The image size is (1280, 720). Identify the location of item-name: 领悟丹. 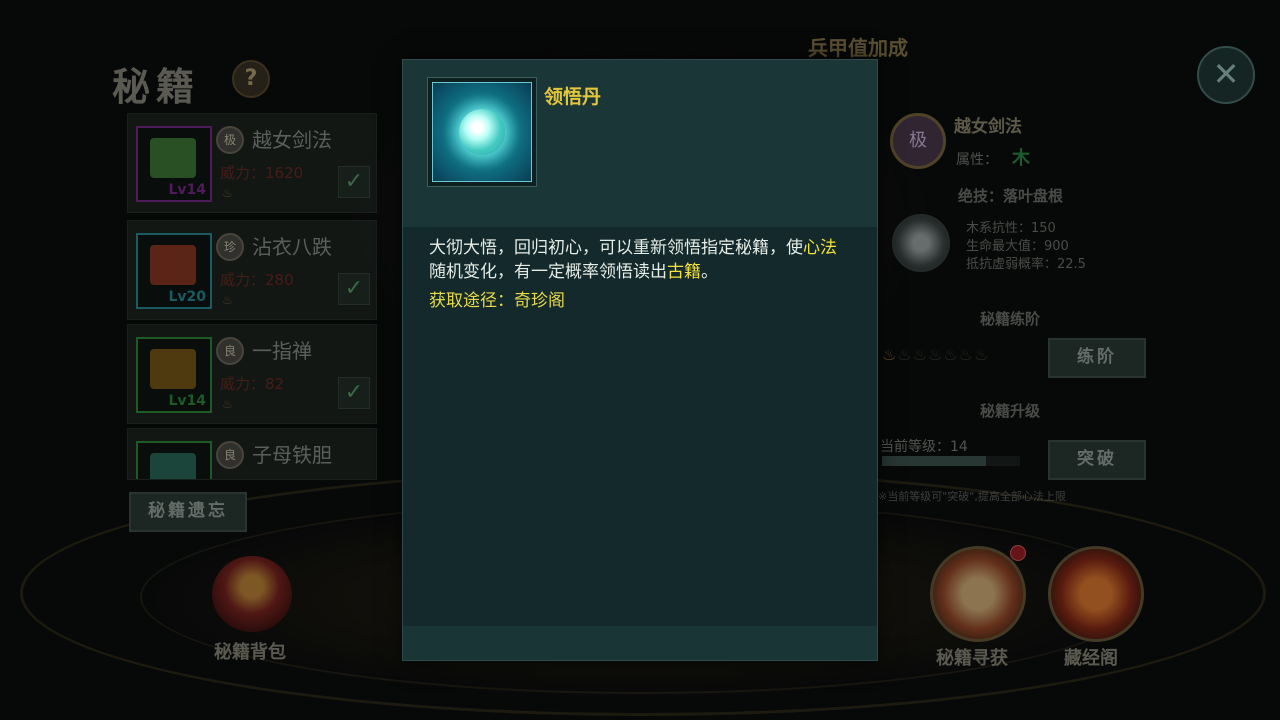
(573, 97).